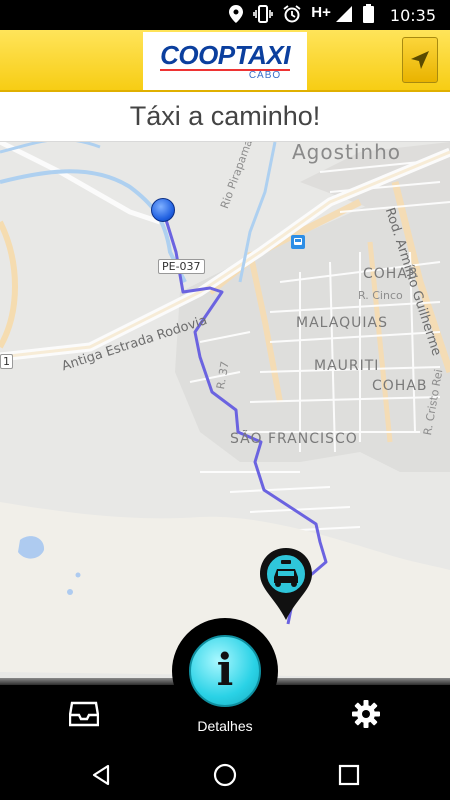 The height and width of the screenshot is (800, 450). I want to click on back-button, so click(101, 775).